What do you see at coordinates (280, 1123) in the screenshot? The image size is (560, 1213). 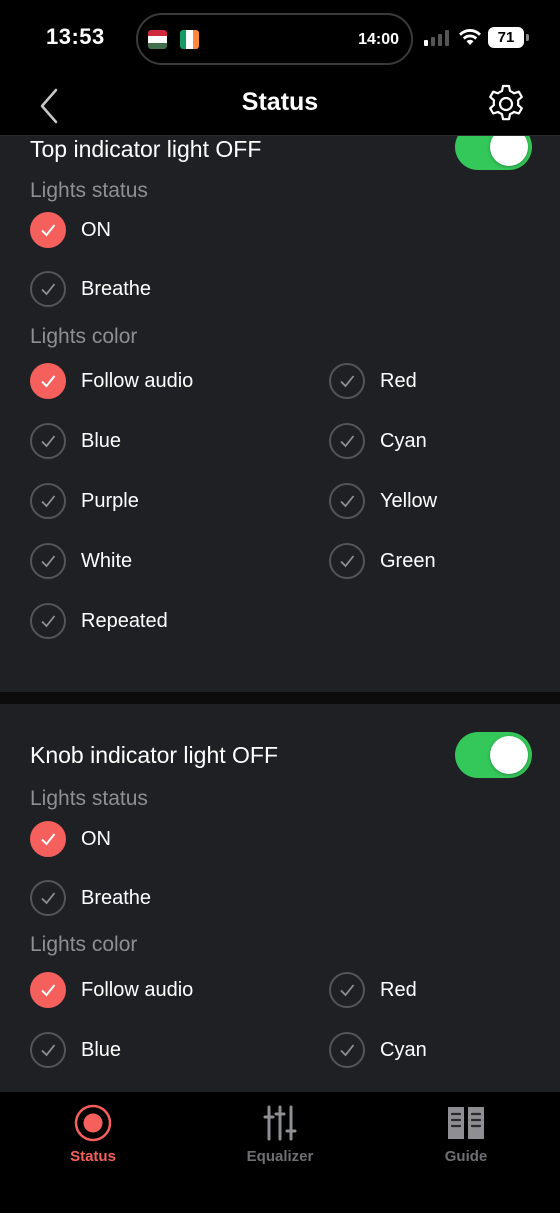 I see `sliders-icon` at bounding box center [280, 1123].